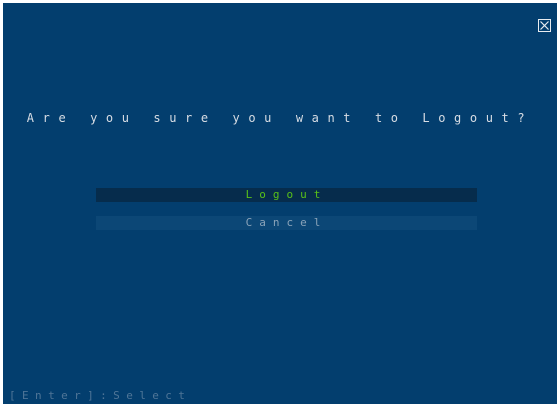 This screenshot has height=407, width=560. I want to click on logout-option: Logout, so click(286, 195).